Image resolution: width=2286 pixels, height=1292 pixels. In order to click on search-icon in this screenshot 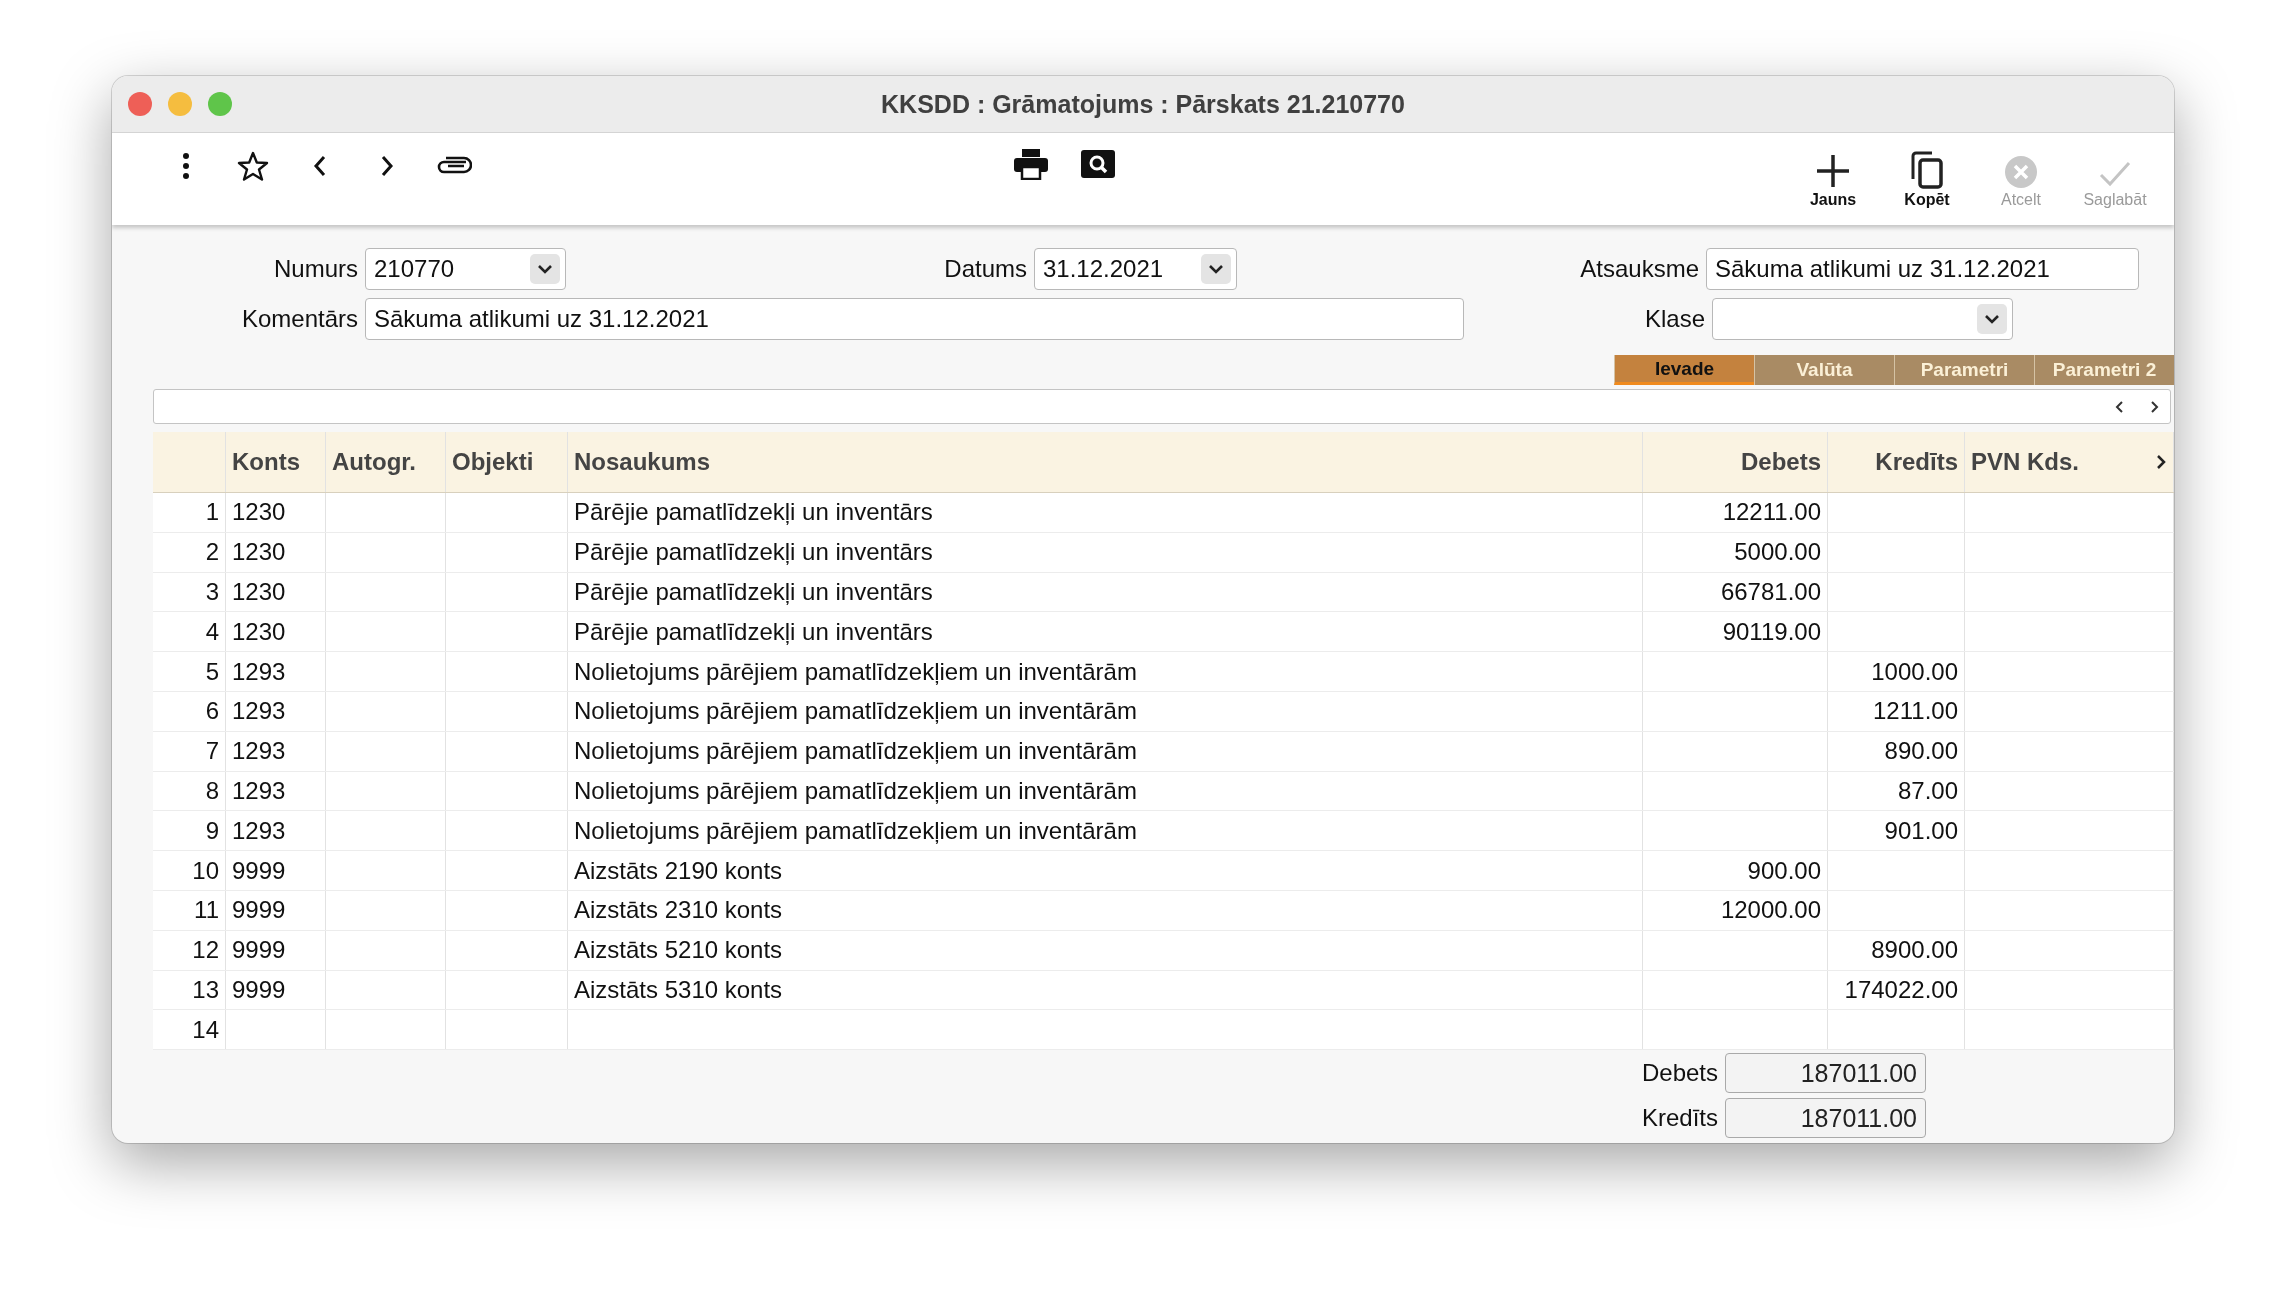, I will do `click(1098, 164)`.